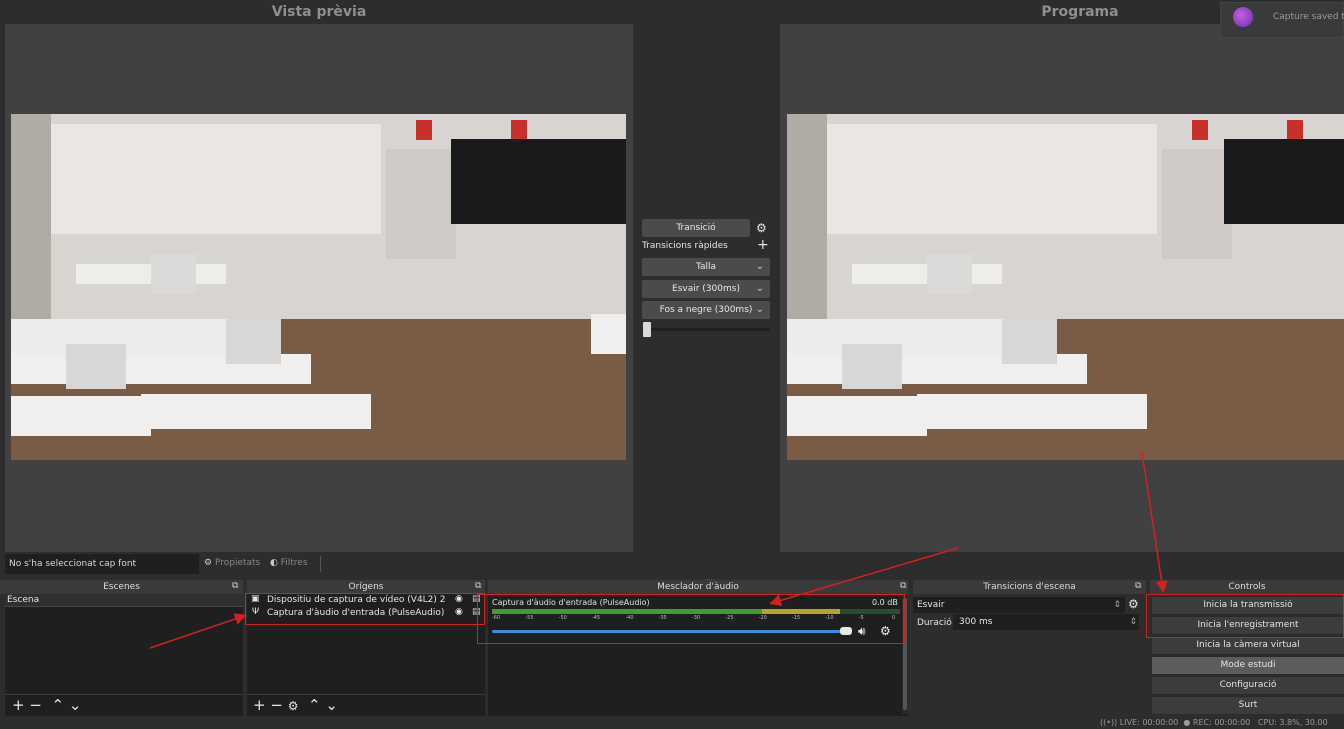  Describe the element at coordinates (1154, 522) in the screenshot. I see `arrow-to-controls` at that location.